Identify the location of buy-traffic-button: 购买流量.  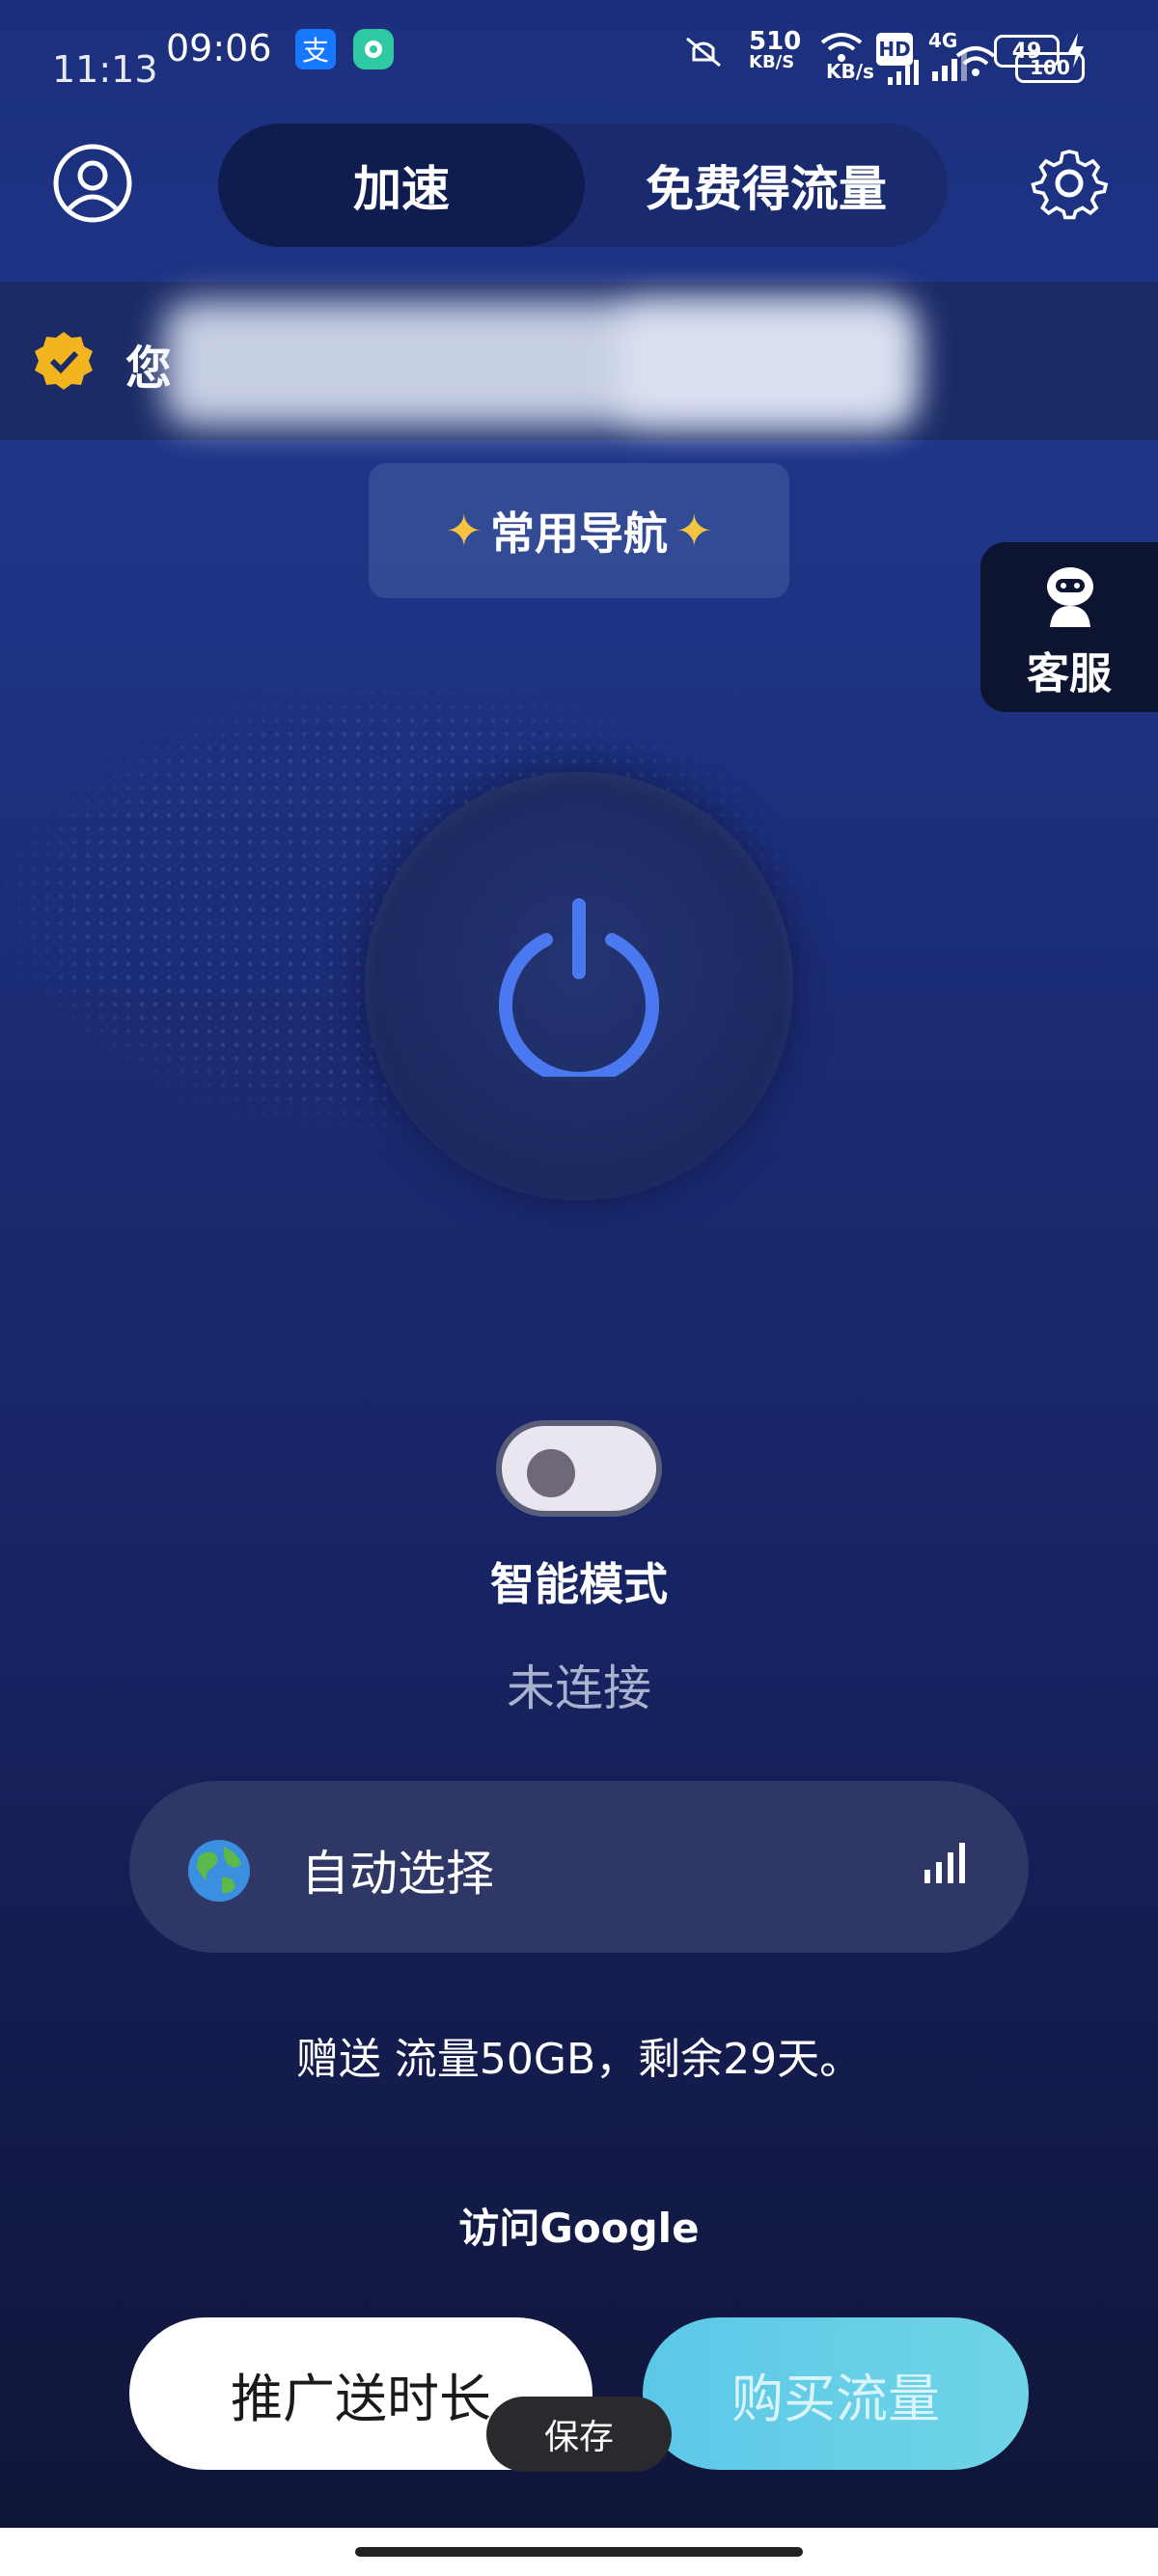
(836, 2394).